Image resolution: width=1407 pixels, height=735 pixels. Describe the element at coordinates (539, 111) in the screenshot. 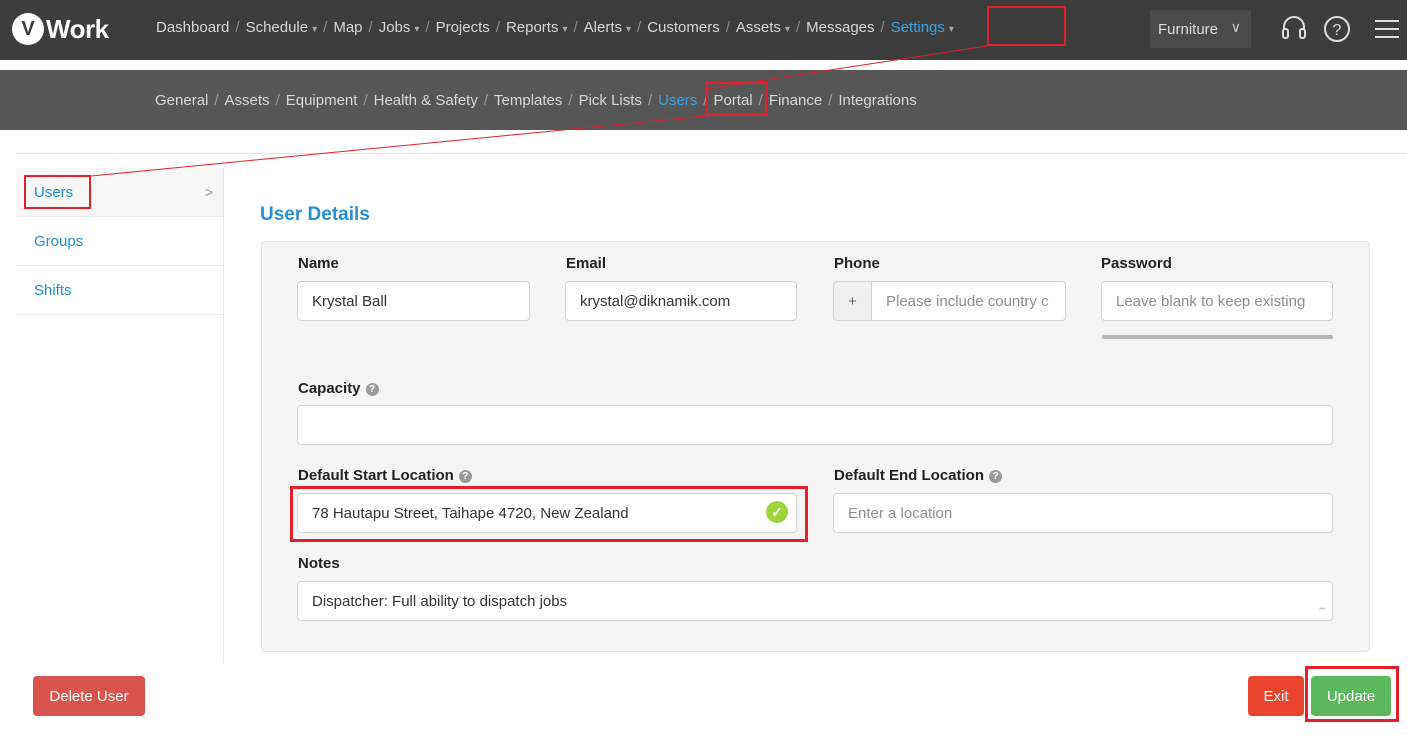

I see `annotation-connector` at that location.